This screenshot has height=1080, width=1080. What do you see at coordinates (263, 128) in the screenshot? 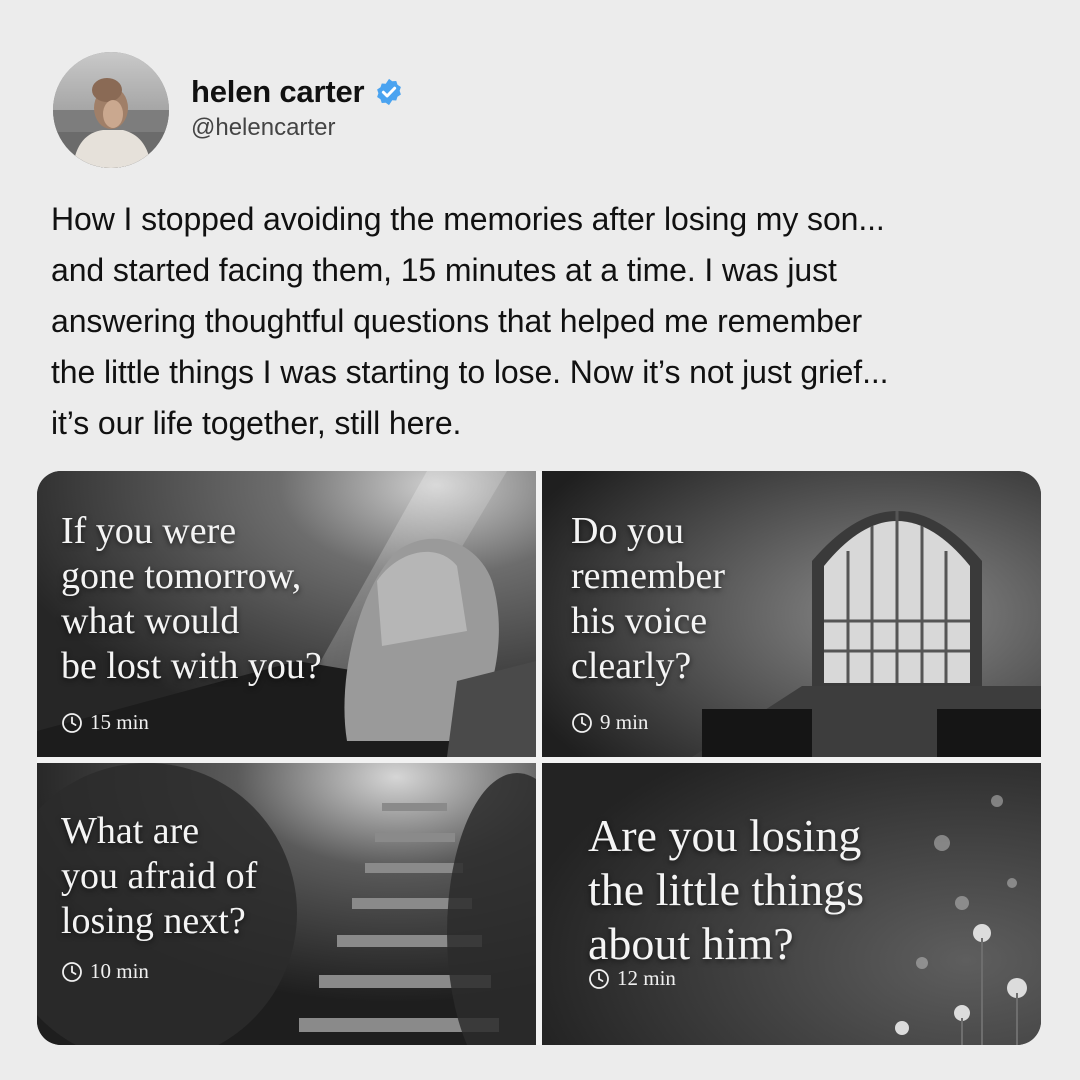
I see `author-handle: @helencarter` at bounding box center [263, 128].